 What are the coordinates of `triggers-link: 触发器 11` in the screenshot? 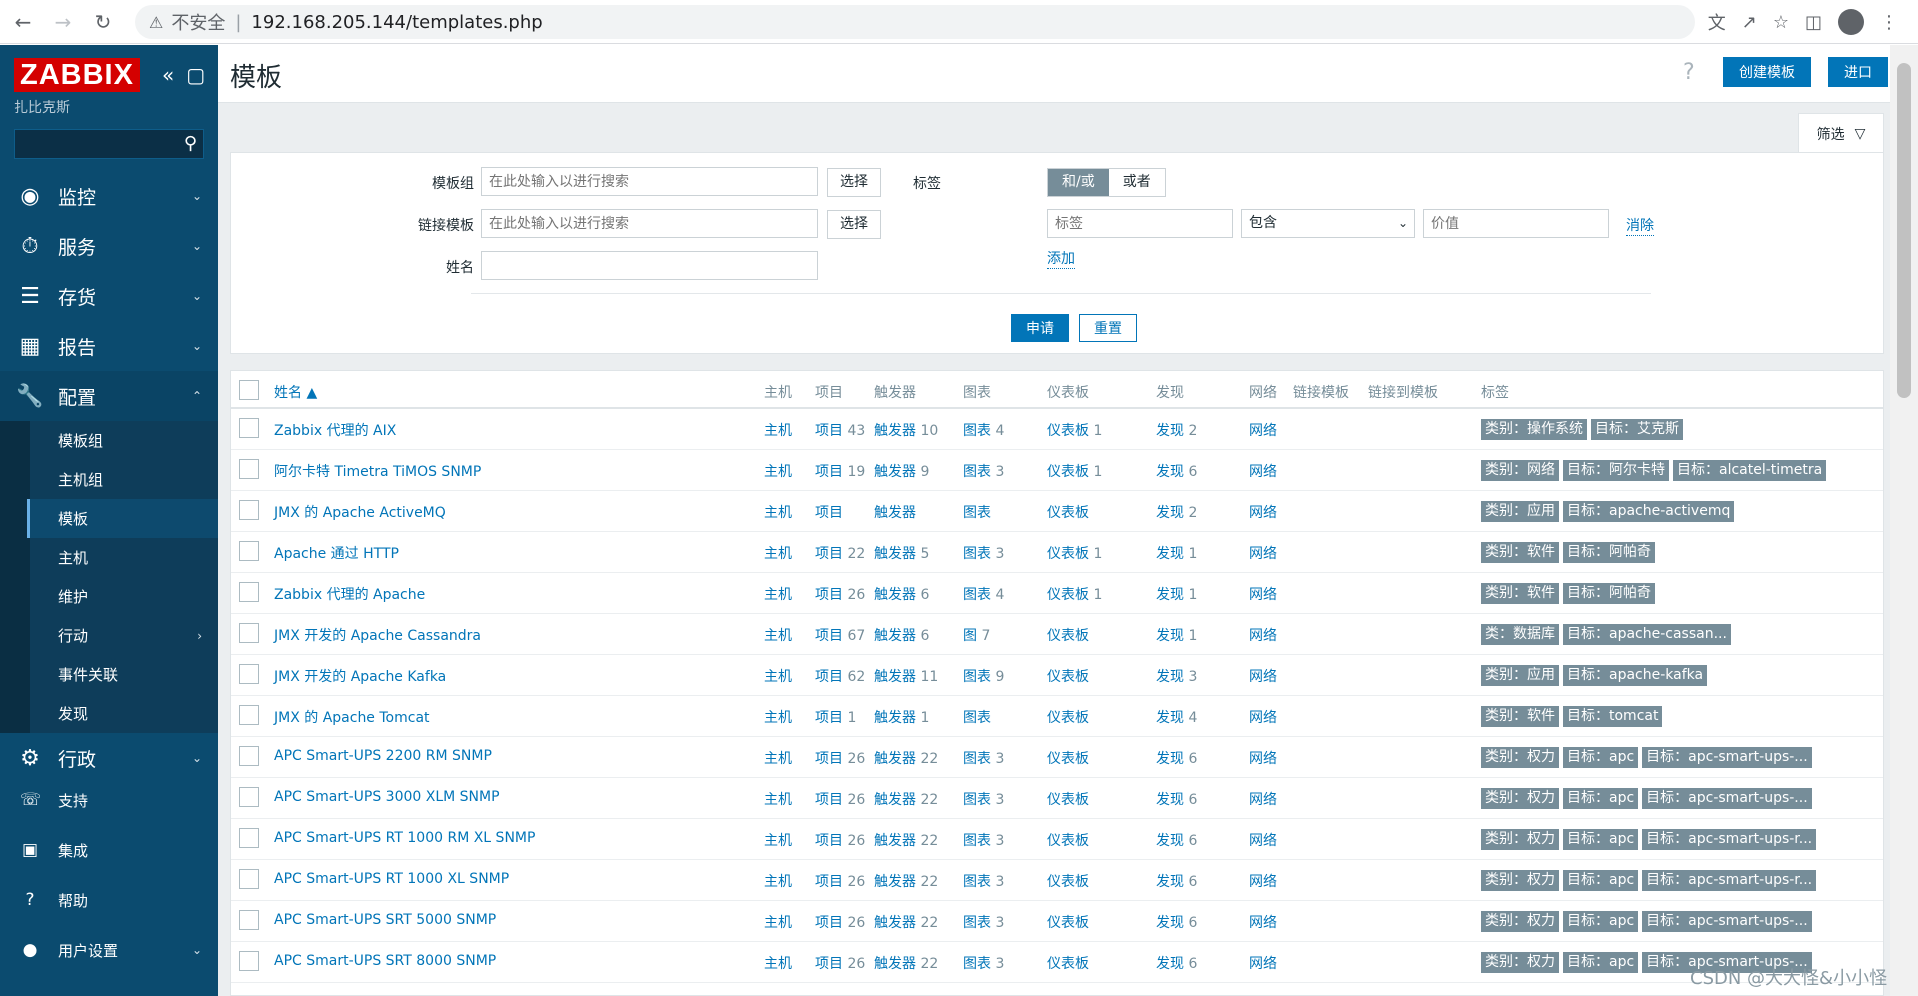 It's located at (906, 676).